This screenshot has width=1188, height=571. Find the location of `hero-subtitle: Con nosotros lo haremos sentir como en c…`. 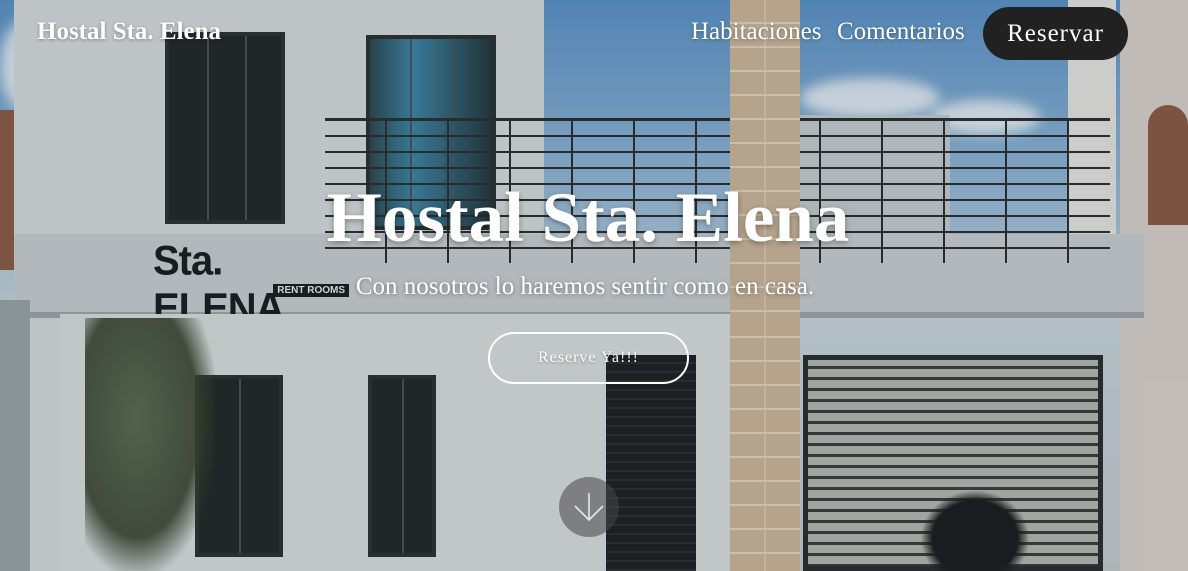

hero-subtitle: Con nosotros lo haremos sentir como en c… is located at coordinates (585, 286).